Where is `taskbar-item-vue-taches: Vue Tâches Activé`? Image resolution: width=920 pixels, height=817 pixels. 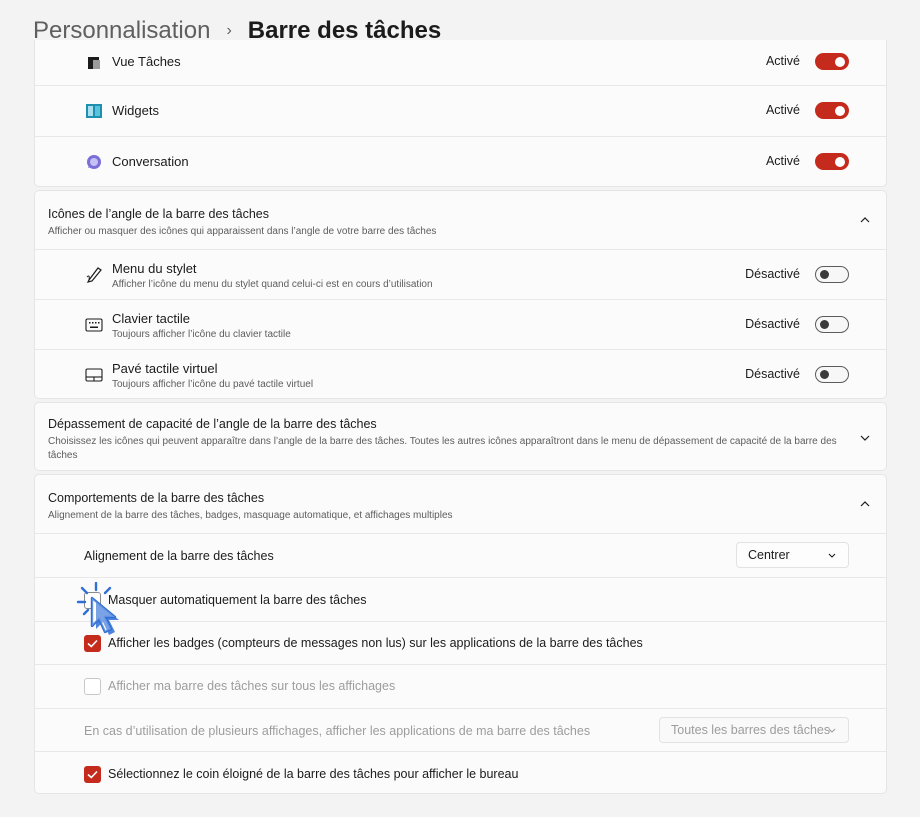 taskbar-item-vue-taches: Vue Tâches Activé is located at coordinates (460, 62).